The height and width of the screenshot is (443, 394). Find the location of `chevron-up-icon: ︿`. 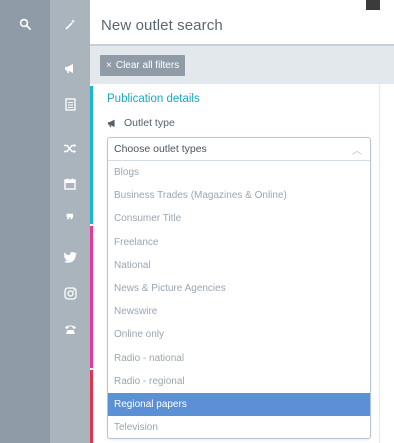

chevron-up-icon: ︿ is located at coordinates (357, 149).